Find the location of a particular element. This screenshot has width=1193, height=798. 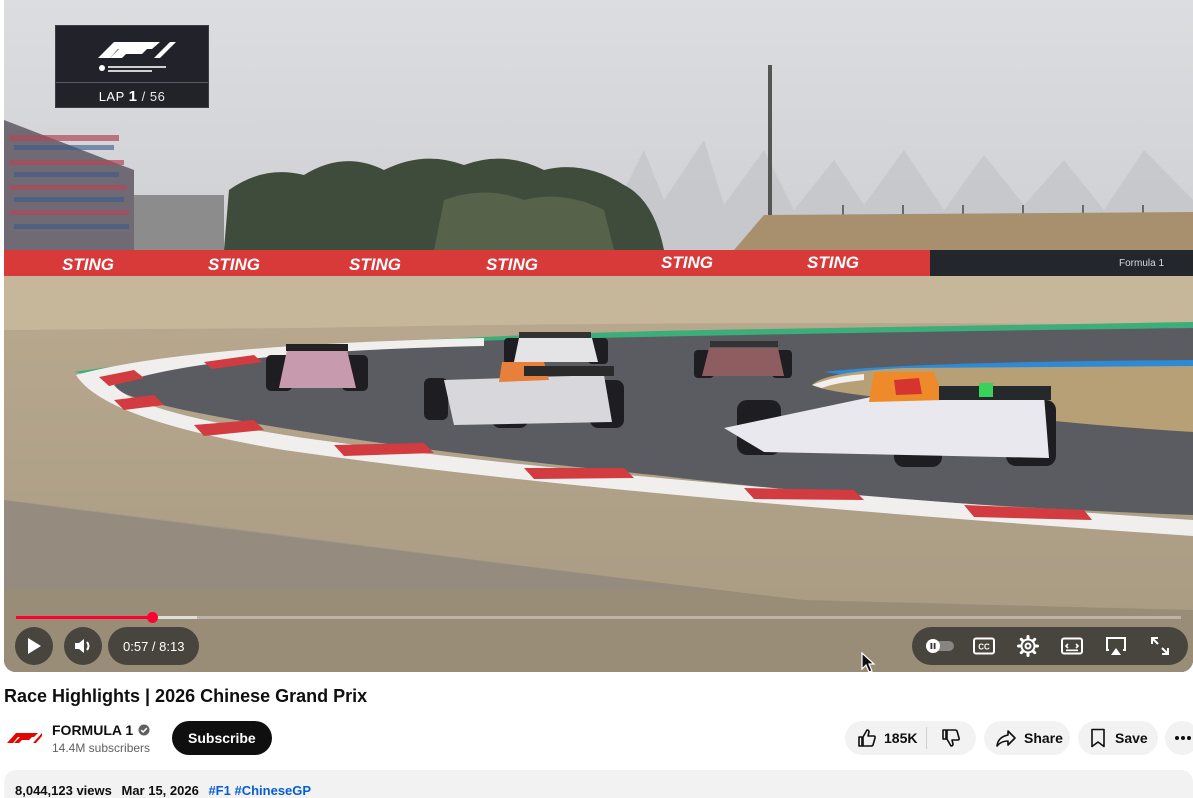

fullscreen-button is located at coordinates (1160, 646).